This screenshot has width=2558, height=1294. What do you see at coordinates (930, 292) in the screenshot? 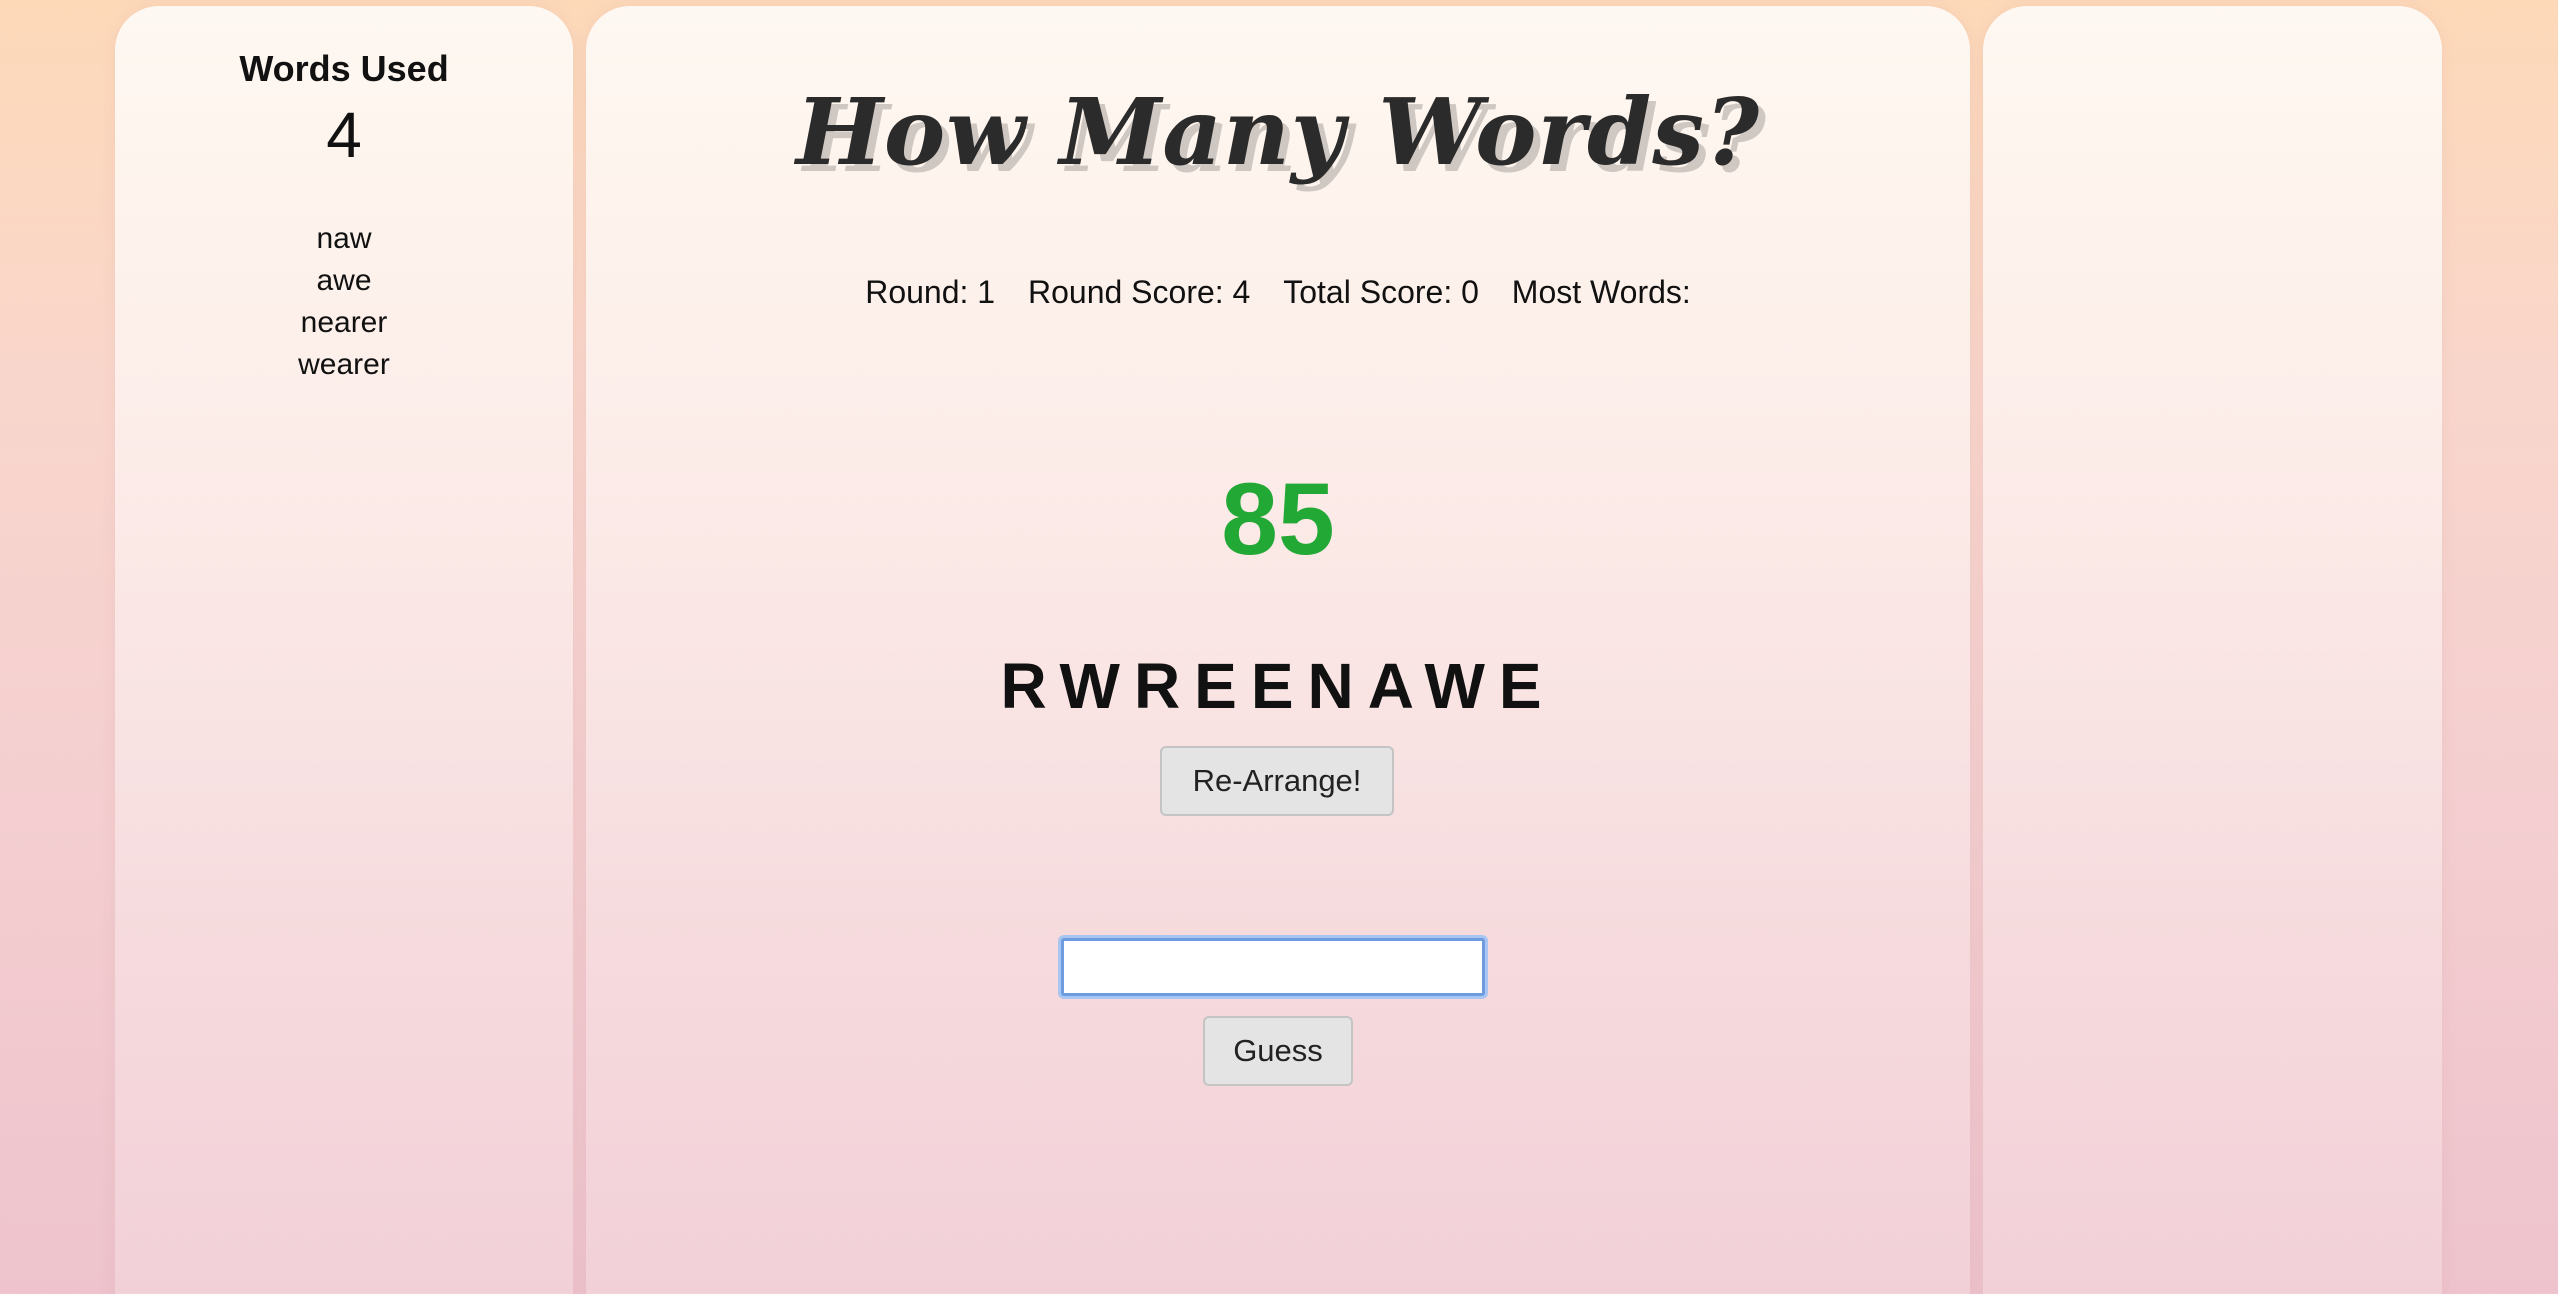
I see `round-stat: Round: 1` at bounding box center [930, 292].